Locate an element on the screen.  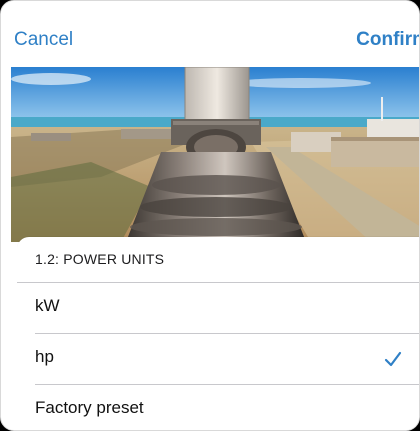
option-kw: kW is located at coordinates (218, 308).